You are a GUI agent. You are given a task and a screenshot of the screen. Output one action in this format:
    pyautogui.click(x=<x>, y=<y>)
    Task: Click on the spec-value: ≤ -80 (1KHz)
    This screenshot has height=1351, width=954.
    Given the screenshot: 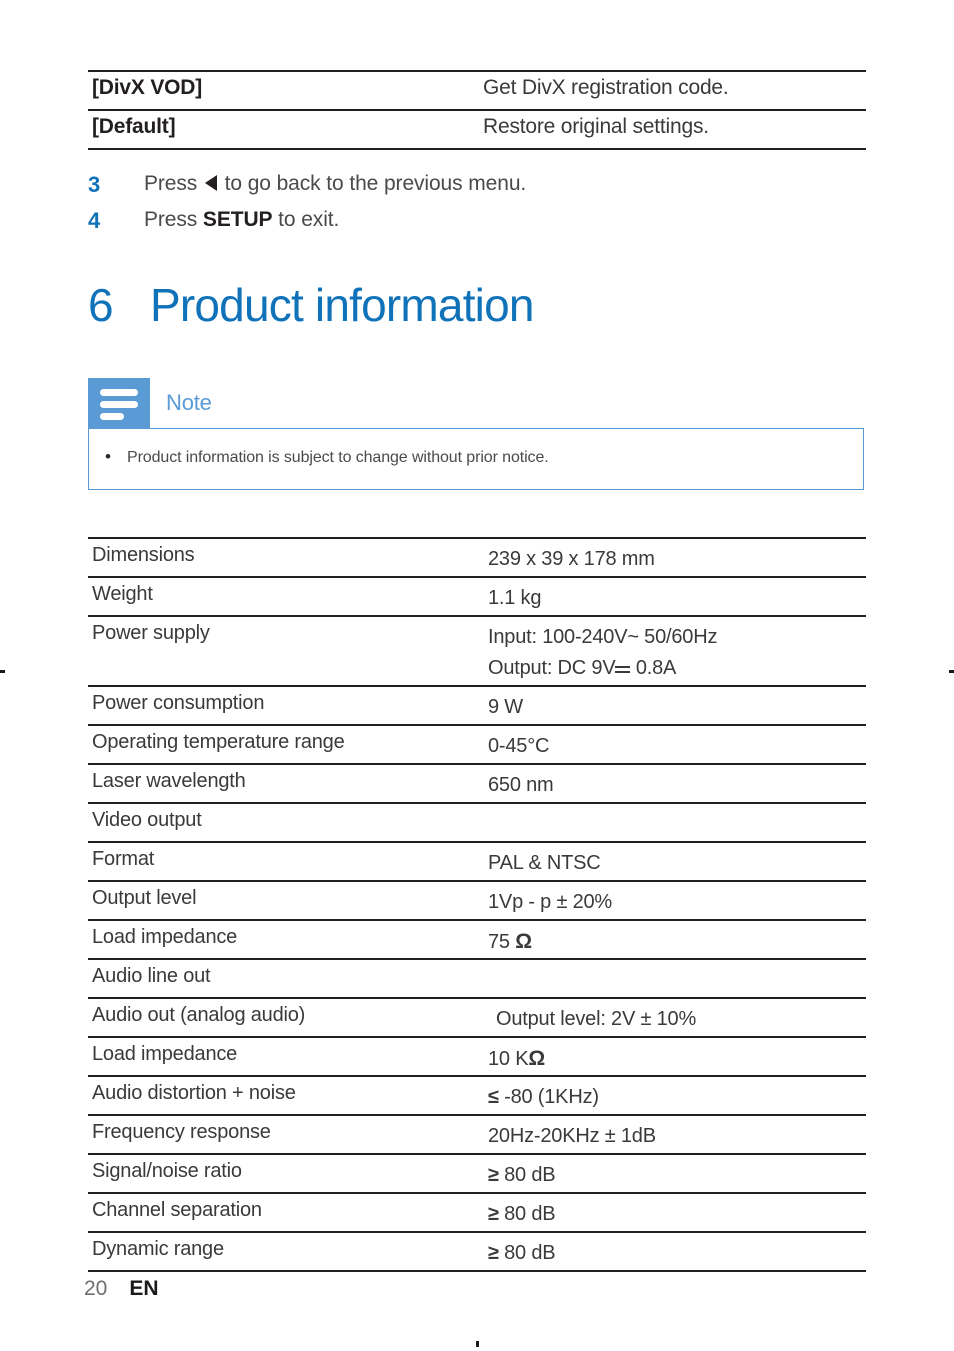 What is the action you would take?
    pyautogui.click(x=543, y=1097)
    